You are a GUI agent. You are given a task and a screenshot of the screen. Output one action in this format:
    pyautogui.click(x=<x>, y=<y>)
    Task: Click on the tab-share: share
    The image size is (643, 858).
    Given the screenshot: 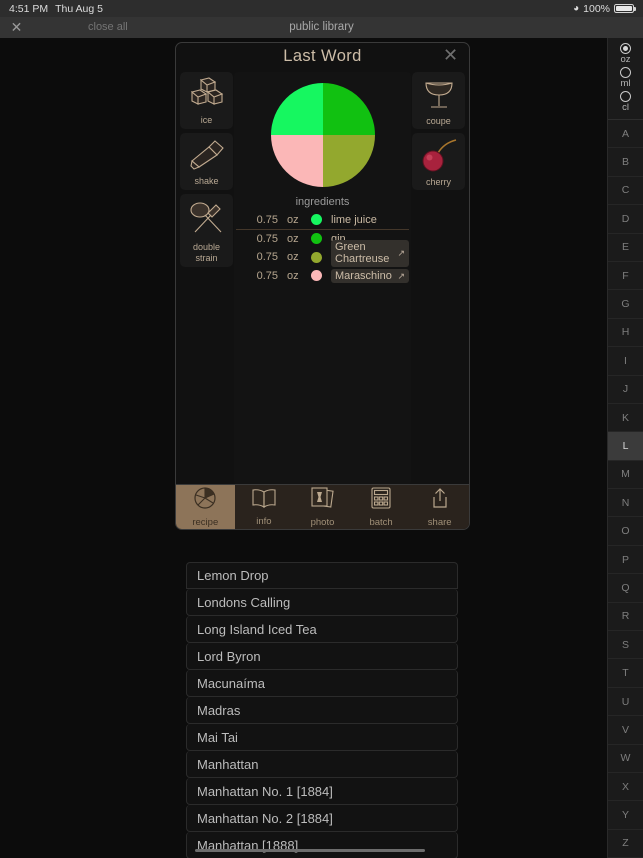 What is the action you would take?
    pyautogui.click(x=439, y=507)
    